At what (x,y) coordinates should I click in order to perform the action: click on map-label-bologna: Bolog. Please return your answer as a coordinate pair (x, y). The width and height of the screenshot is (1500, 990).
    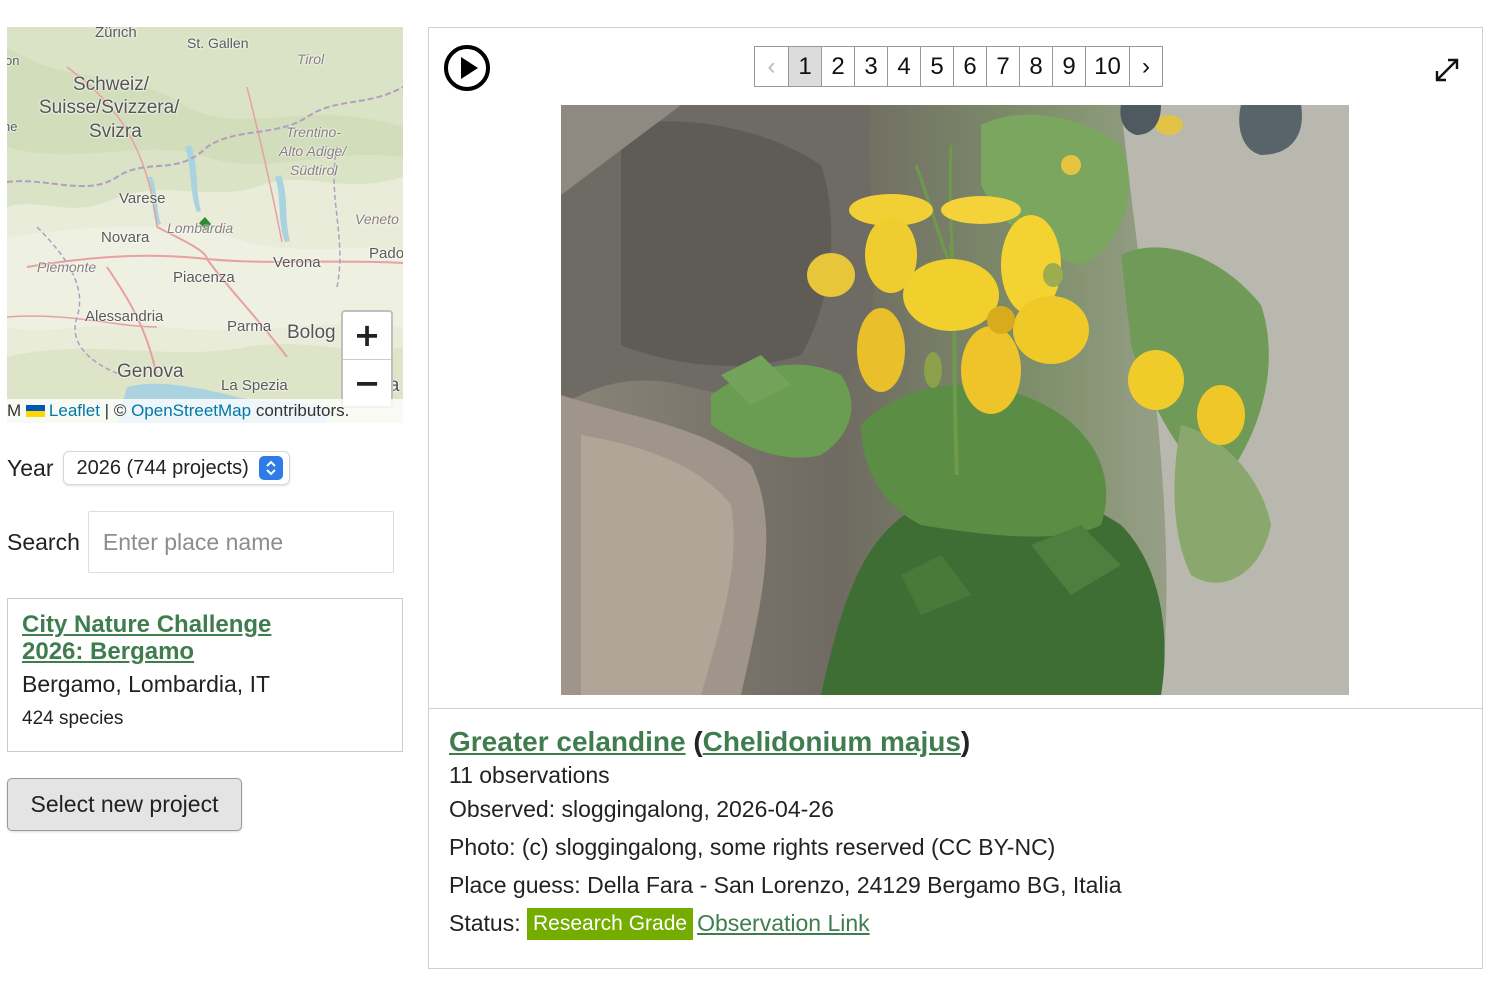
    Looking at the image, I should click on (311, 332).